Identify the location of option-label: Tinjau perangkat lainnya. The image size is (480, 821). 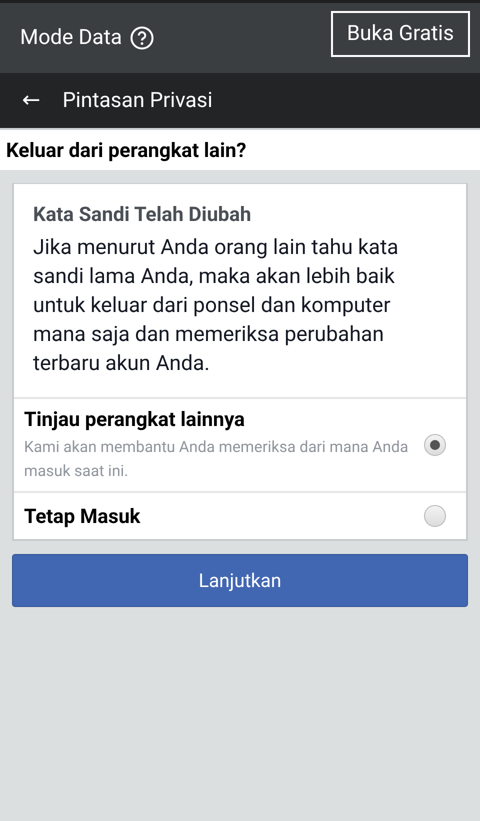
(135, 419).